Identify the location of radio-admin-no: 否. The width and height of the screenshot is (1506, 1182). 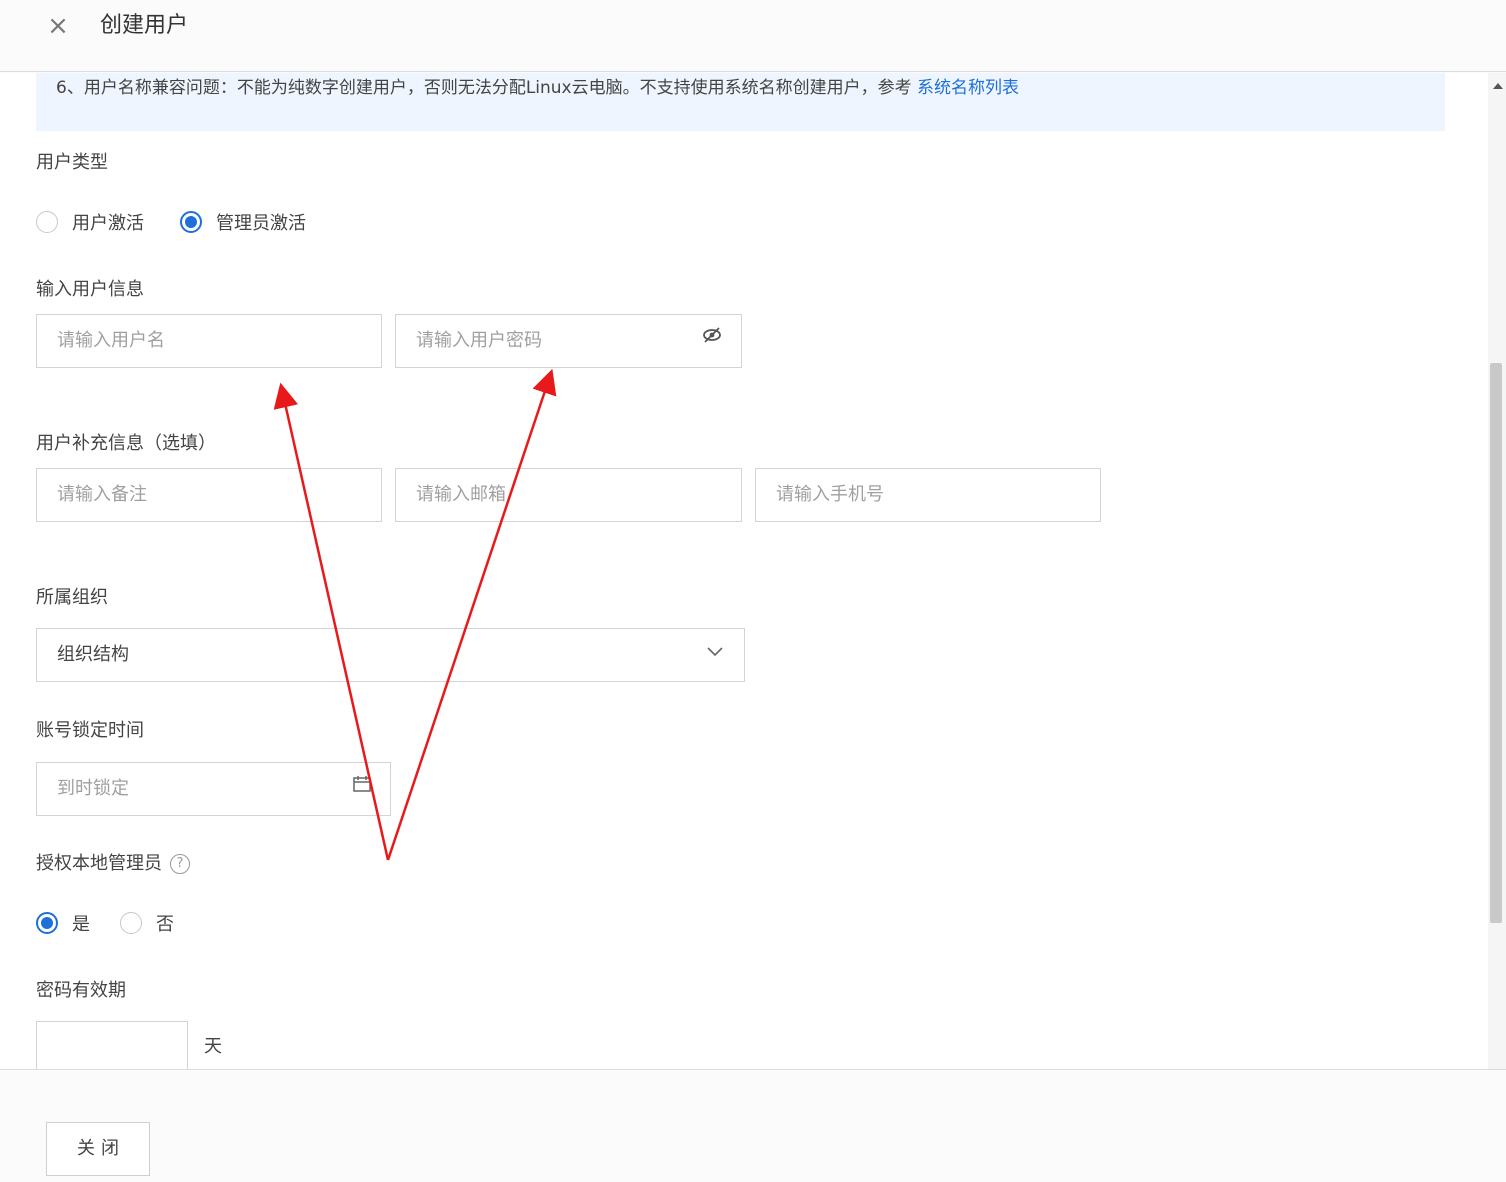
(147, 923).